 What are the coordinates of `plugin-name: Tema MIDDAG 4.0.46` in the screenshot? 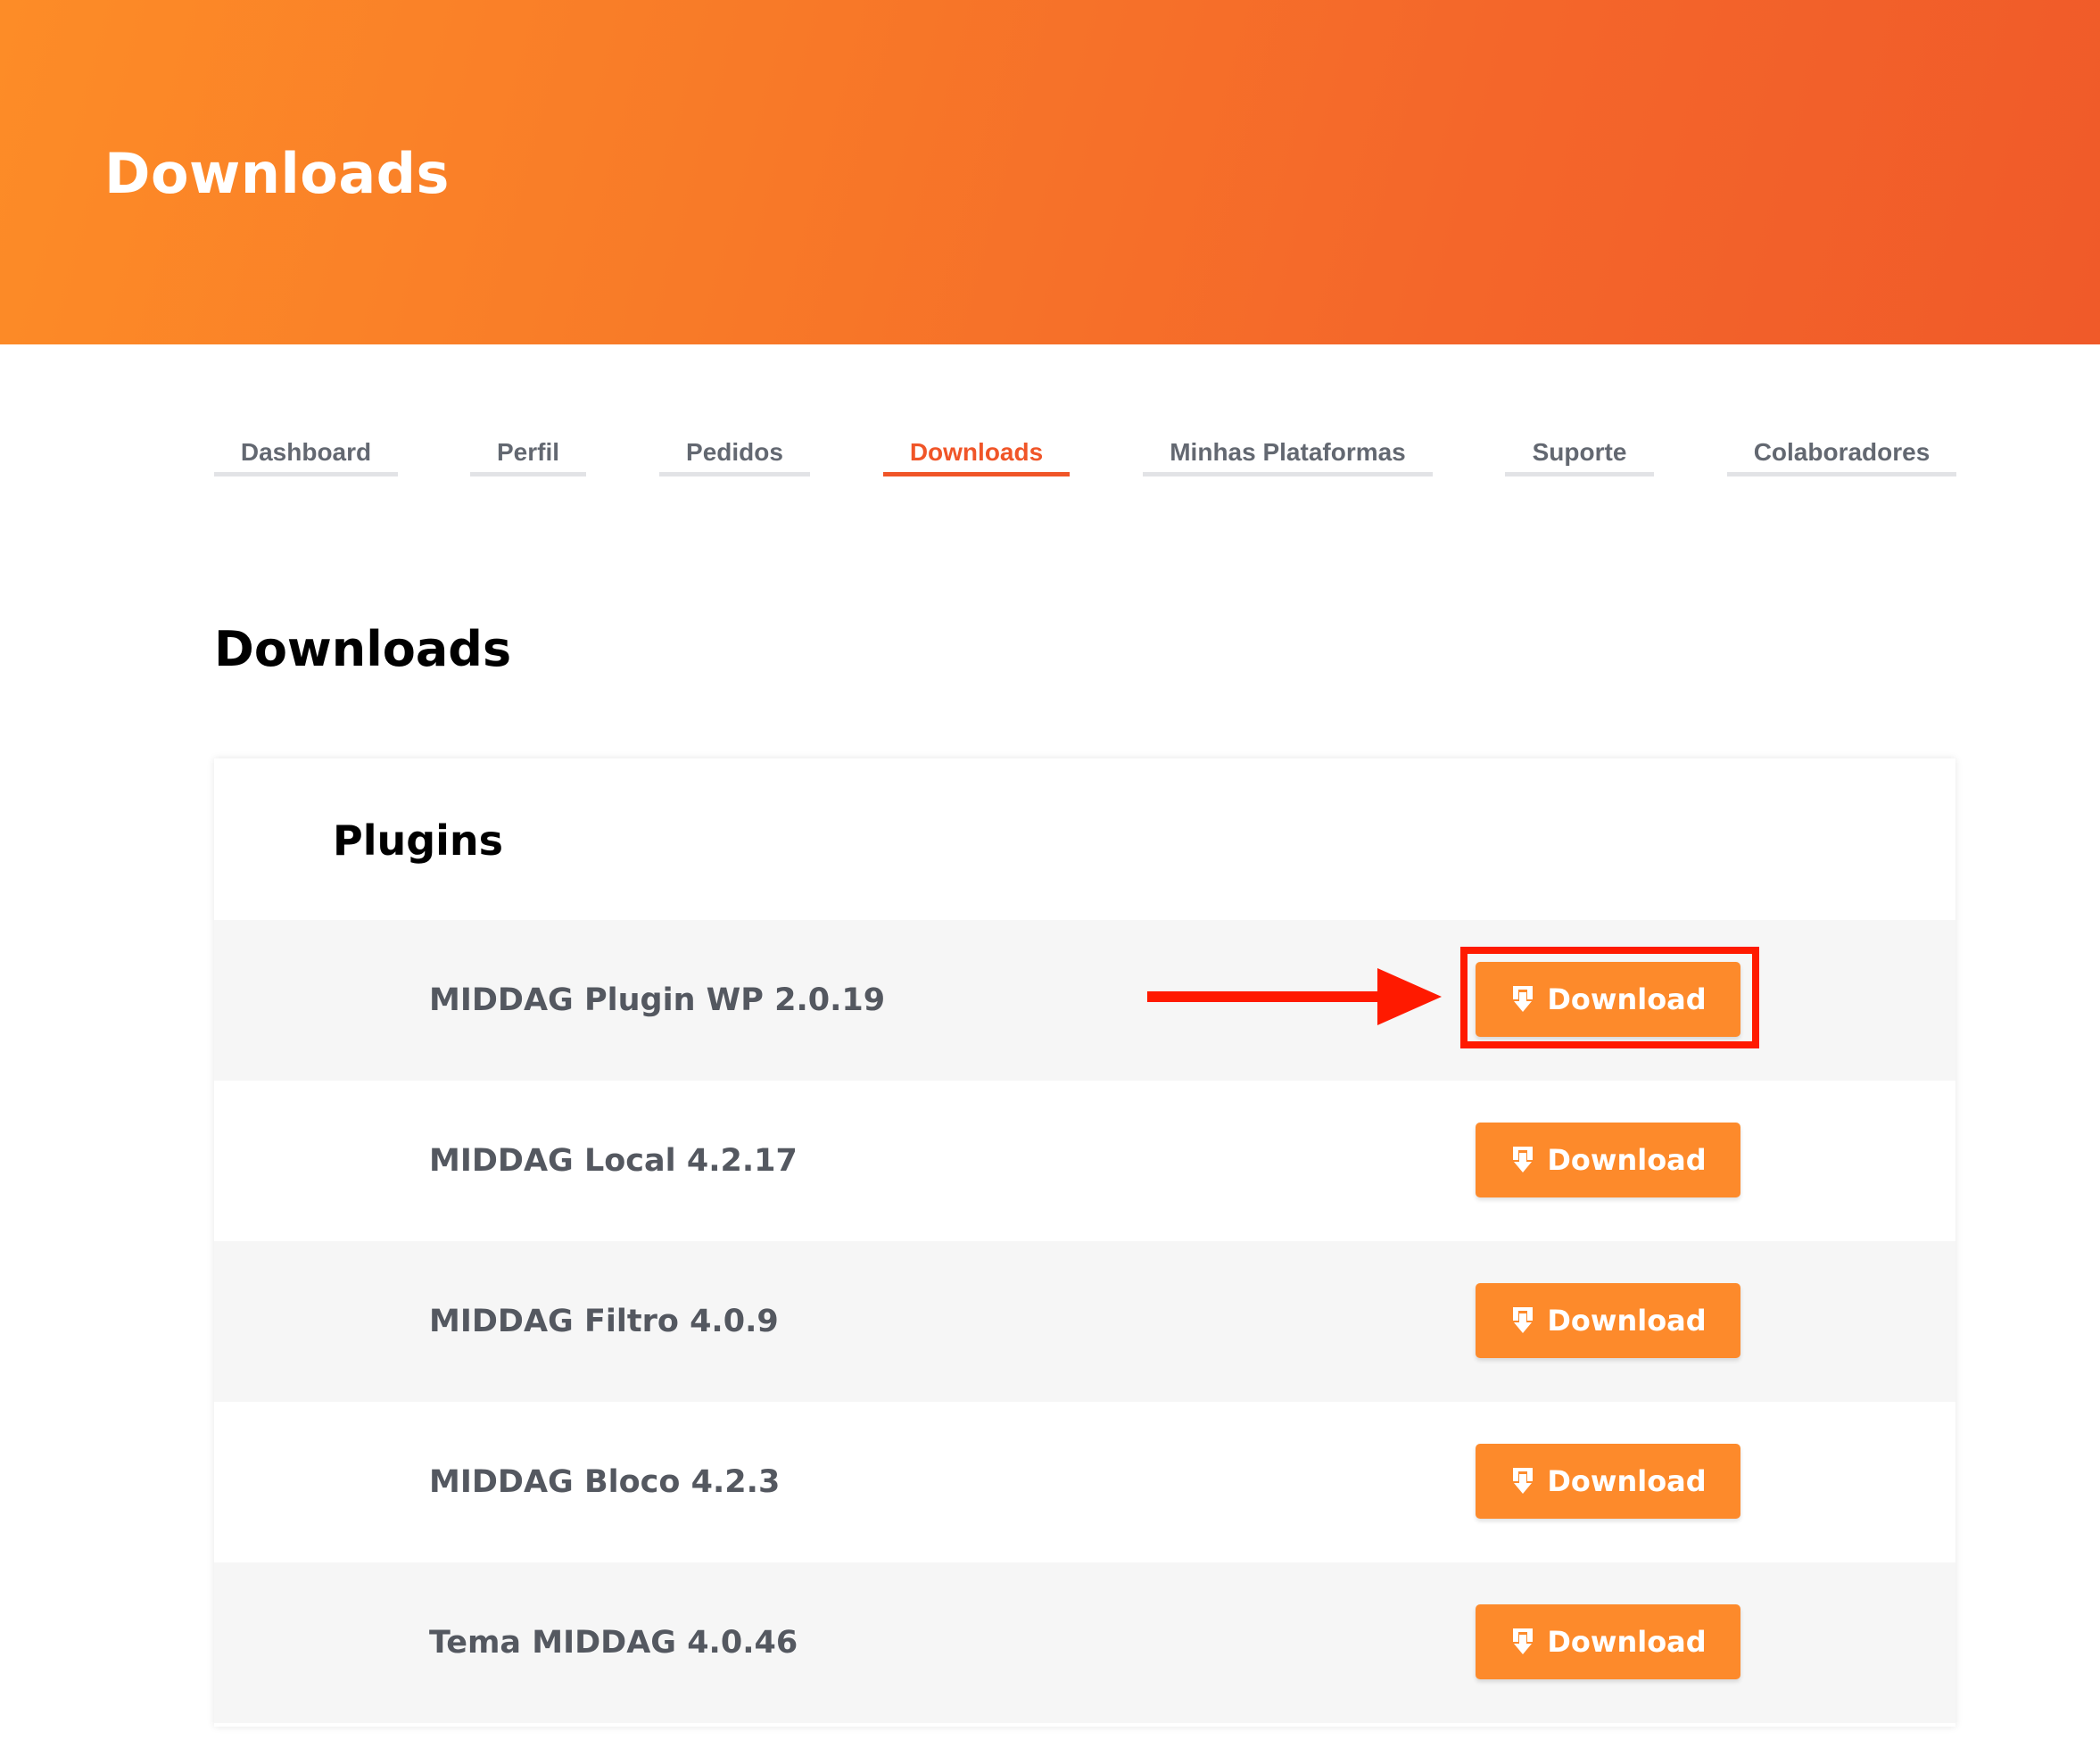 It's located at (613, 1643).